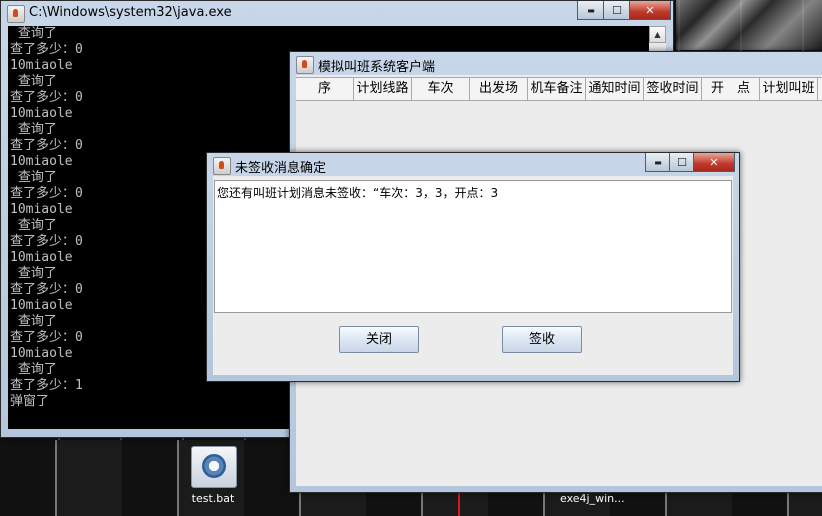  I want to click on dialog-title: 未签收消息确定, so click(281, 168).